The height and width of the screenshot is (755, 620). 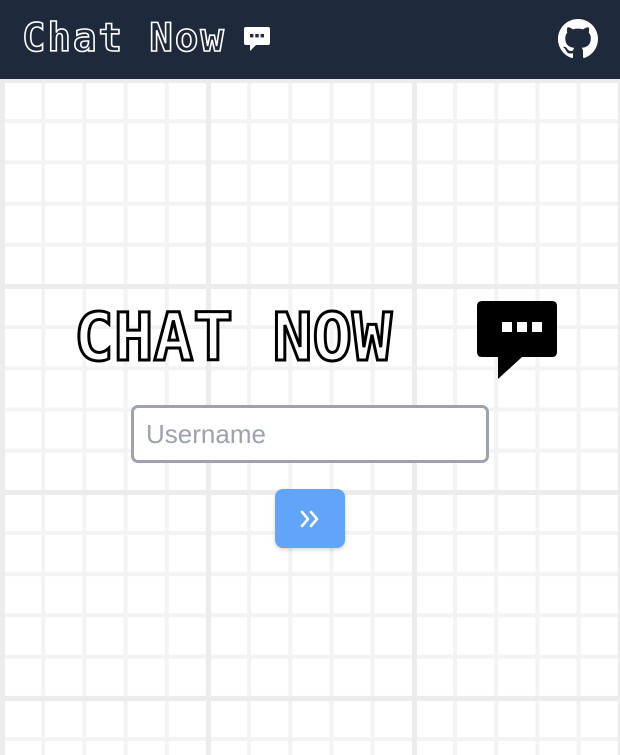 What do you see at coordinates (310, 434) in the screenshot?
I see `username-input` at bounding box center [310, 434].